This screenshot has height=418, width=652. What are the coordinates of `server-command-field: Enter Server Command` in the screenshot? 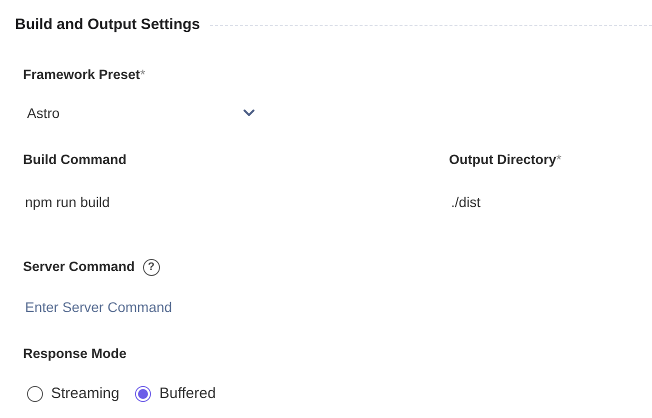 It's located at (175, 307).